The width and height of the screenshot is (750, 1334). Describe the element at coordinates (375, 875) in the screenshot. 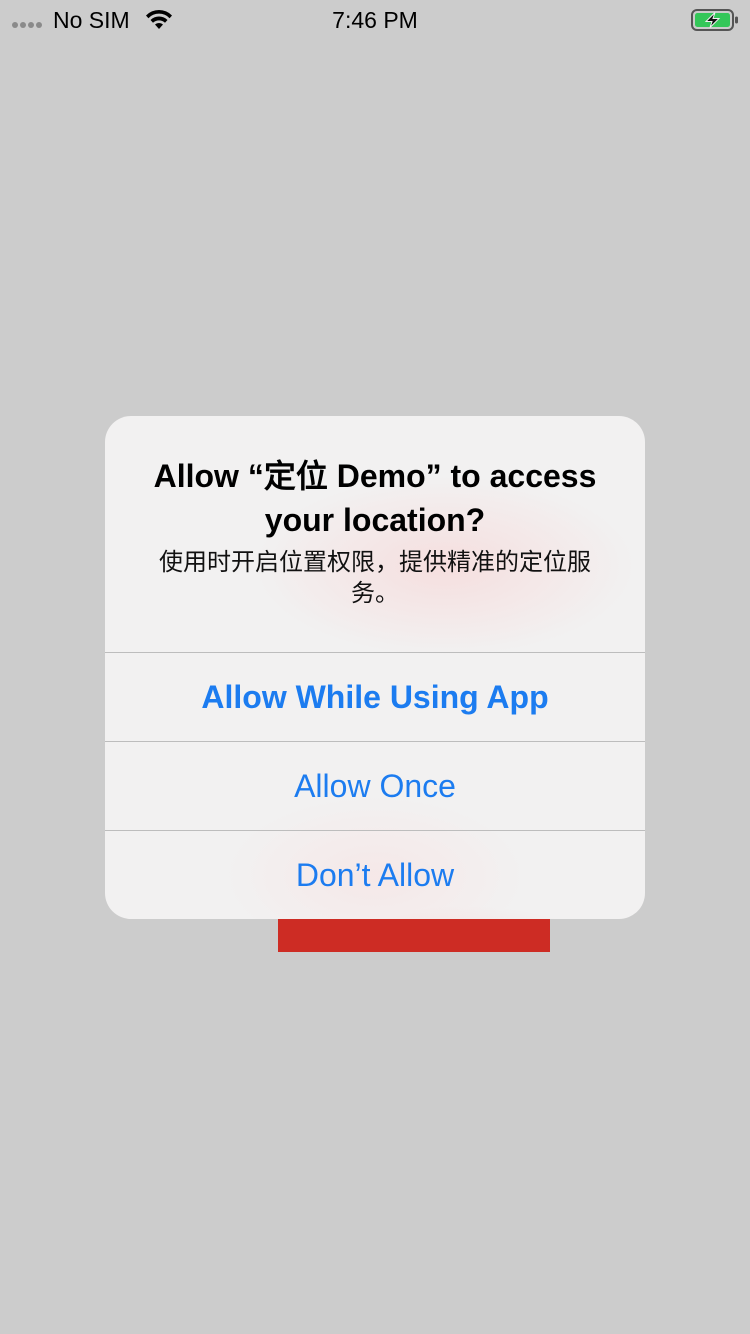

I see `dont-allow-button: Don’t Allow` at that location.